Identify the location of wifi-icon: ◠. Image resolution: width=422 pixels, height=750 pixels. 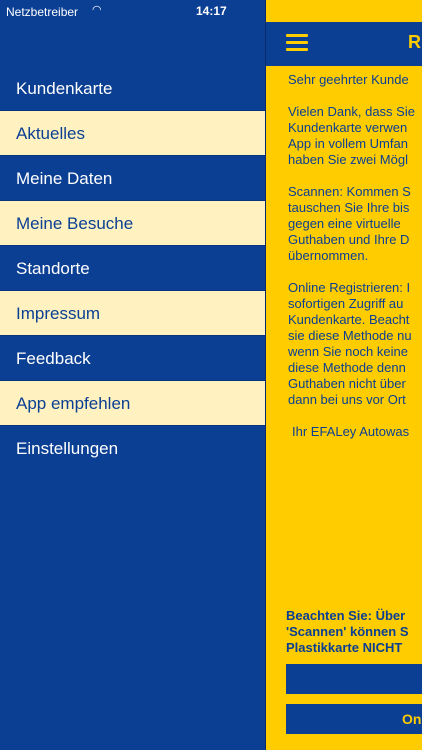
(97, 10).